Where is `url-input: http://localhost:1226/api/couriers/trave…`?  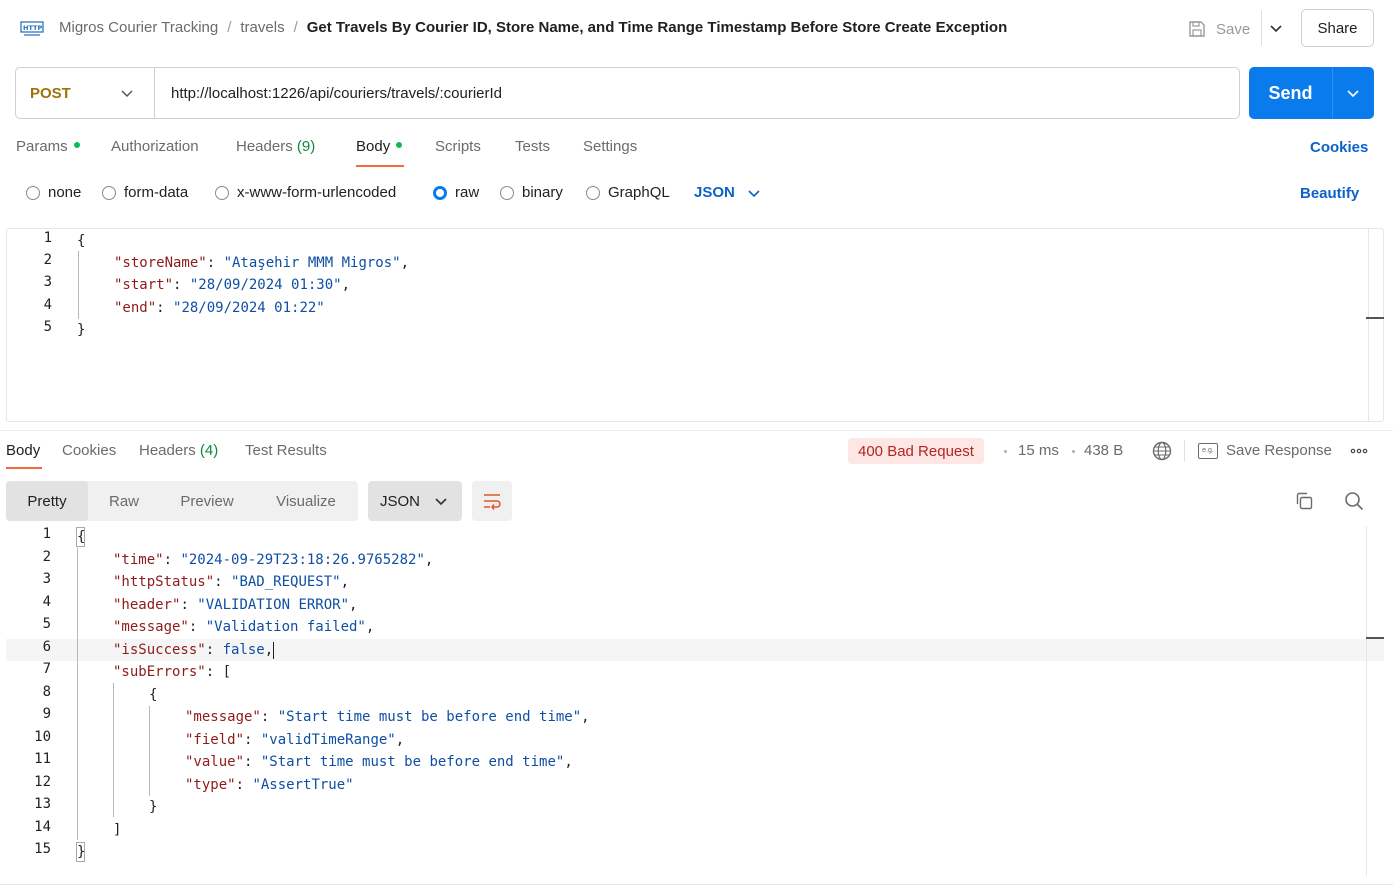
url-input: http://localhost:1226/api/couriers/trave… is located at coordinates (336, 93).